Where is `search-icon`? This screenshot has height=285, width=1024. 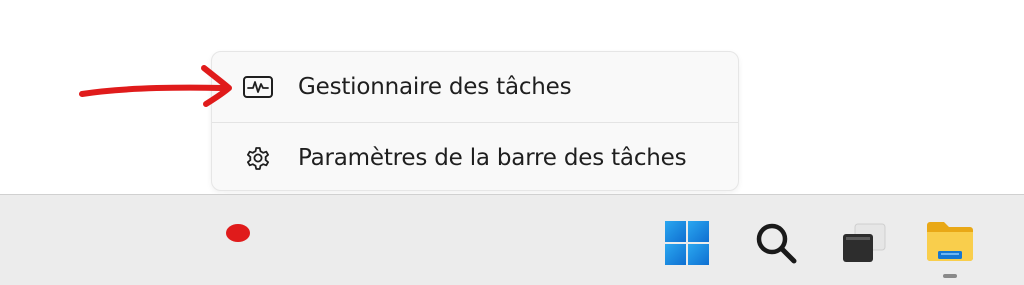 search-icon is located at coordinates (776, 245).